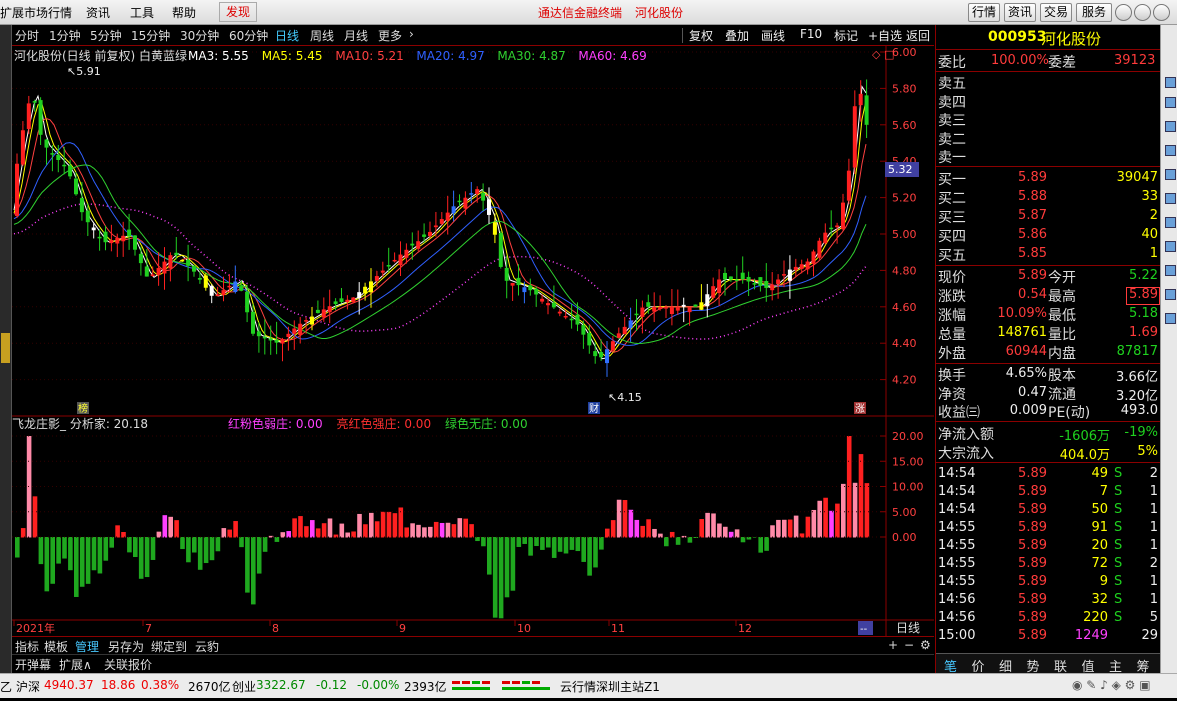 This screenshot has width=1177, height=701. I want to click on tick-time: 14:55, so click(957, 545).